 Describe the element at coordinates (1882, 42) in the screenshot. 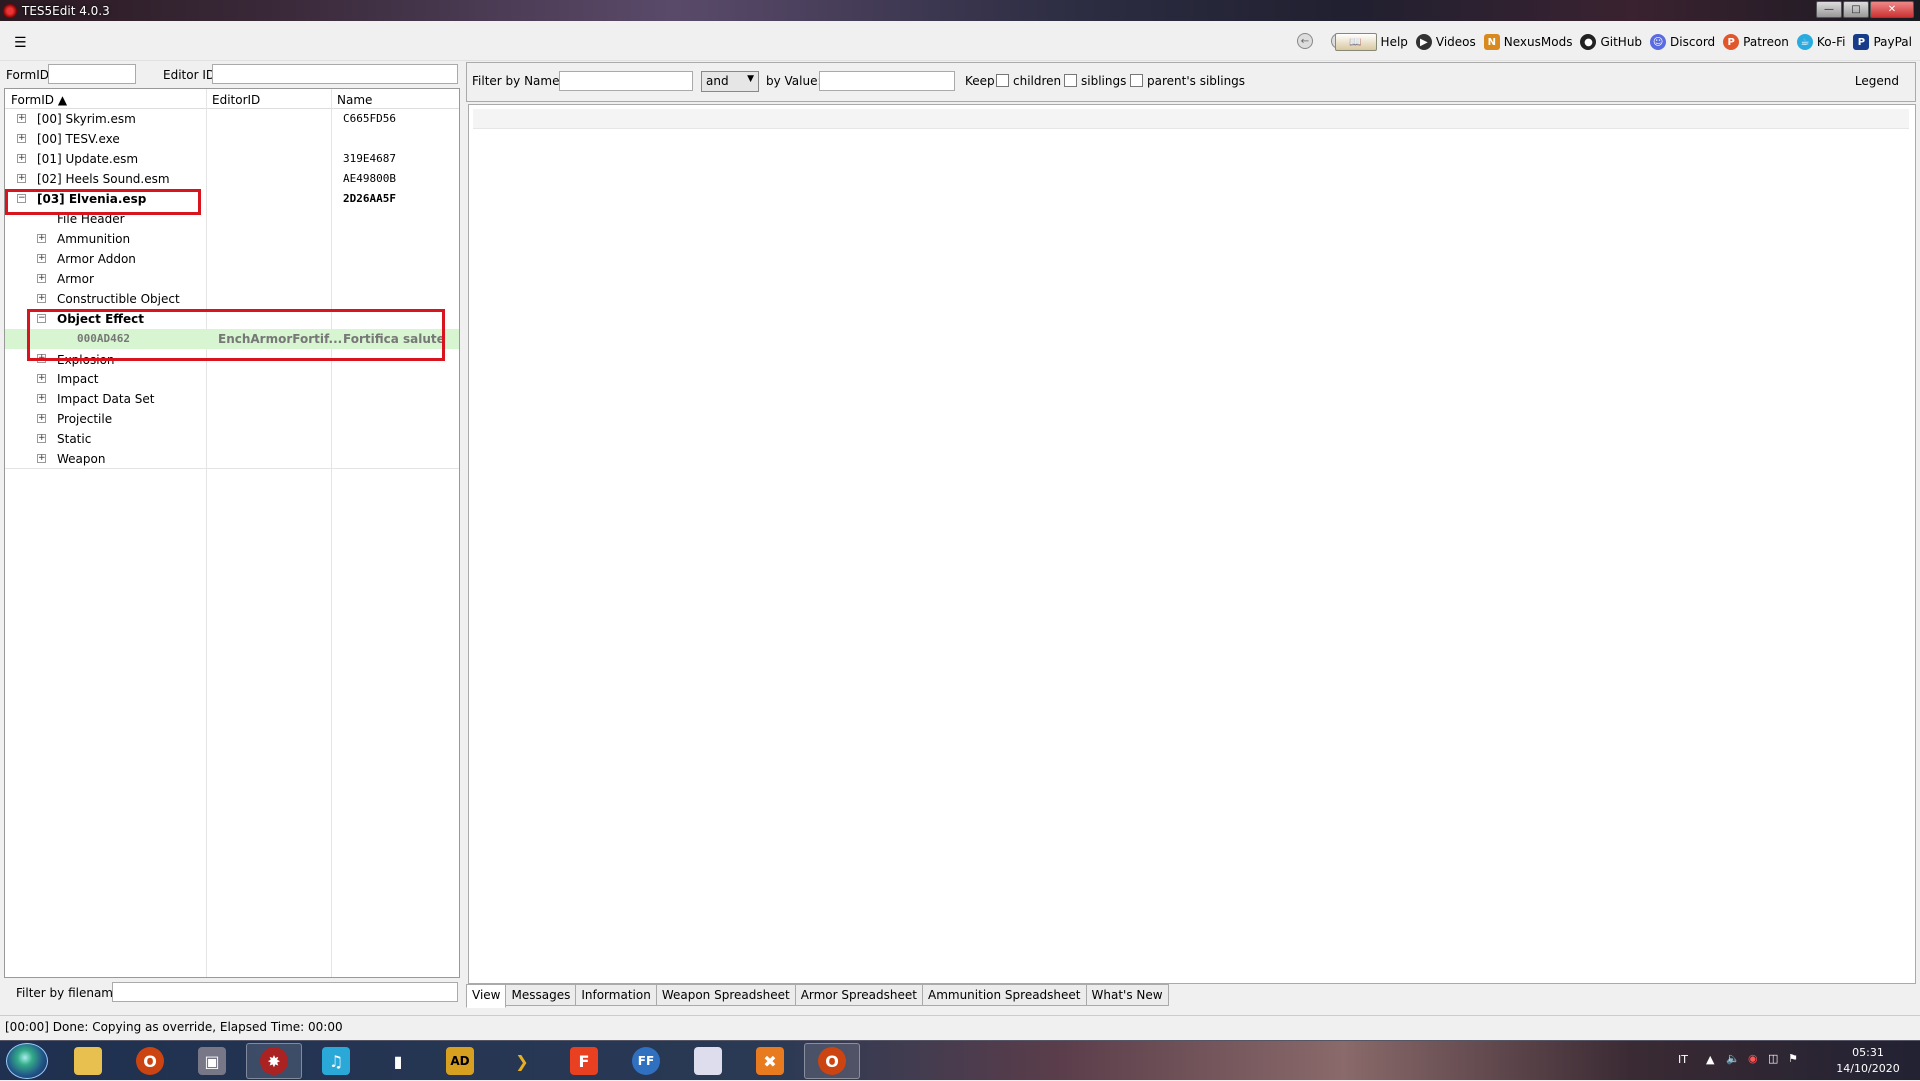

I see `paypal-link: P PayPal` at that location.